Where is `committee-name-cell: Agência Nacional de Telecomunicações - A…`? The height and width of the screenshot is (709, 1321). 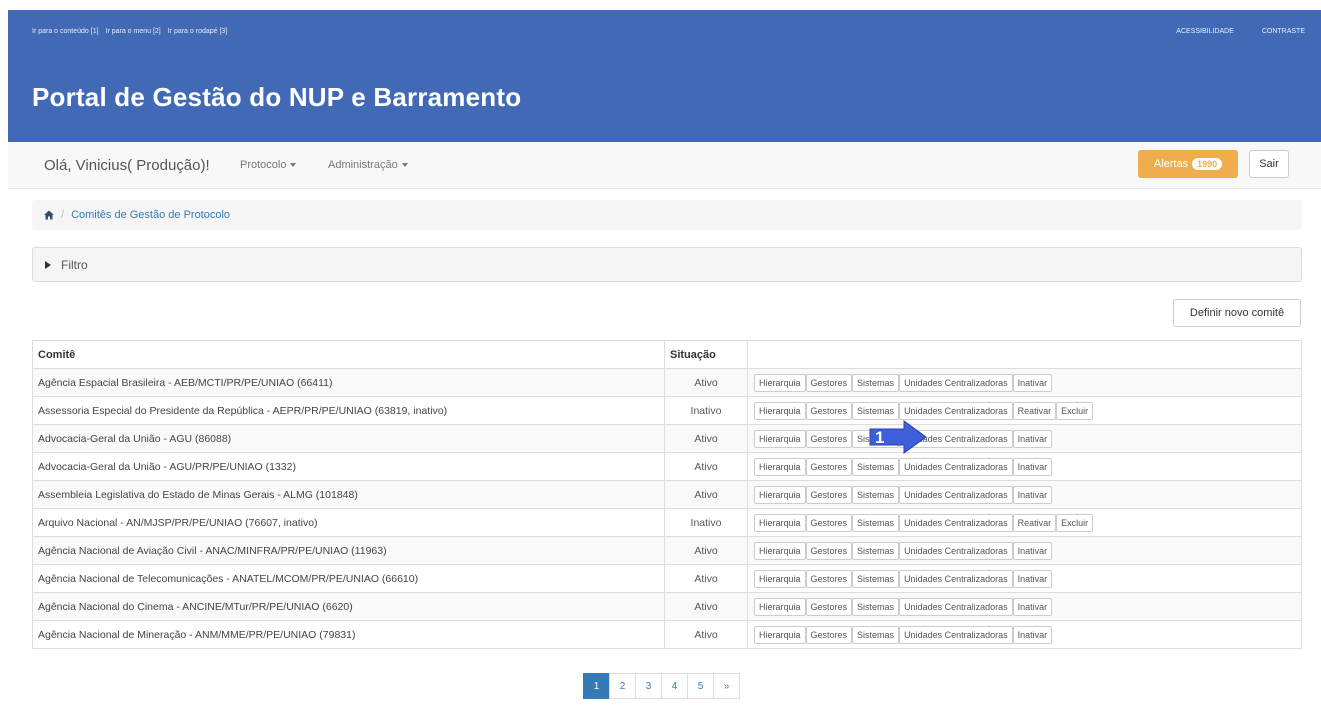 committee-name-cell: Agência Nacional de Telecomunicações - A… is located at coordinates (348, 578).